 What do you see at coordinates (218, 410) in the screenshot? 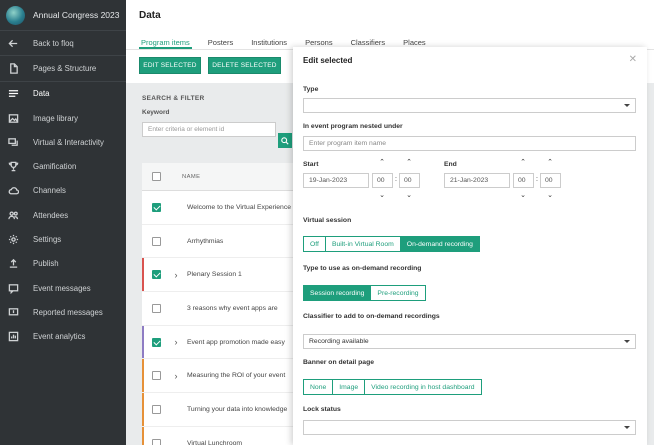
I see `table-row: Turning your data into knowledge` at bounding box center [218, 410].